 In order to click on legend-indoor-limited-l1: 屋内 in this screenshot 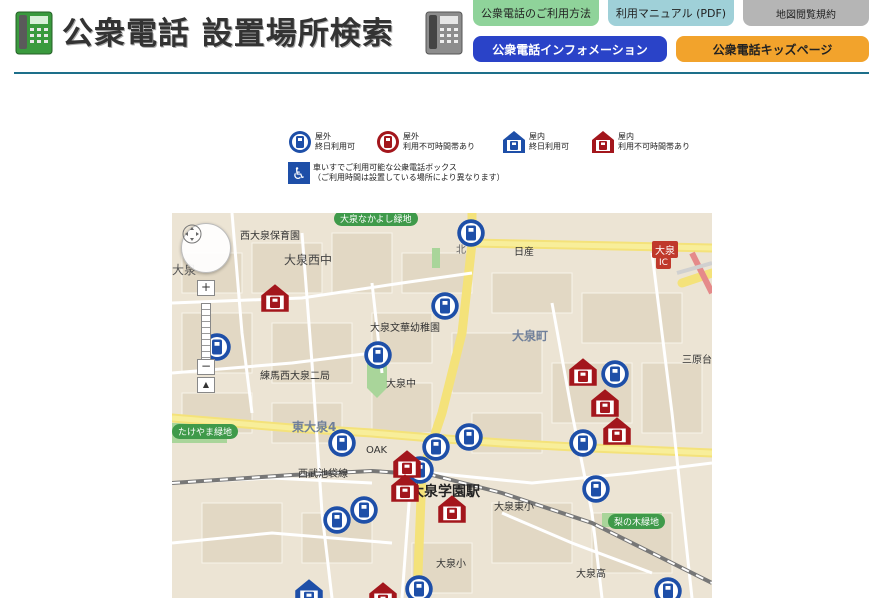, I will do `click(626, 136)`.